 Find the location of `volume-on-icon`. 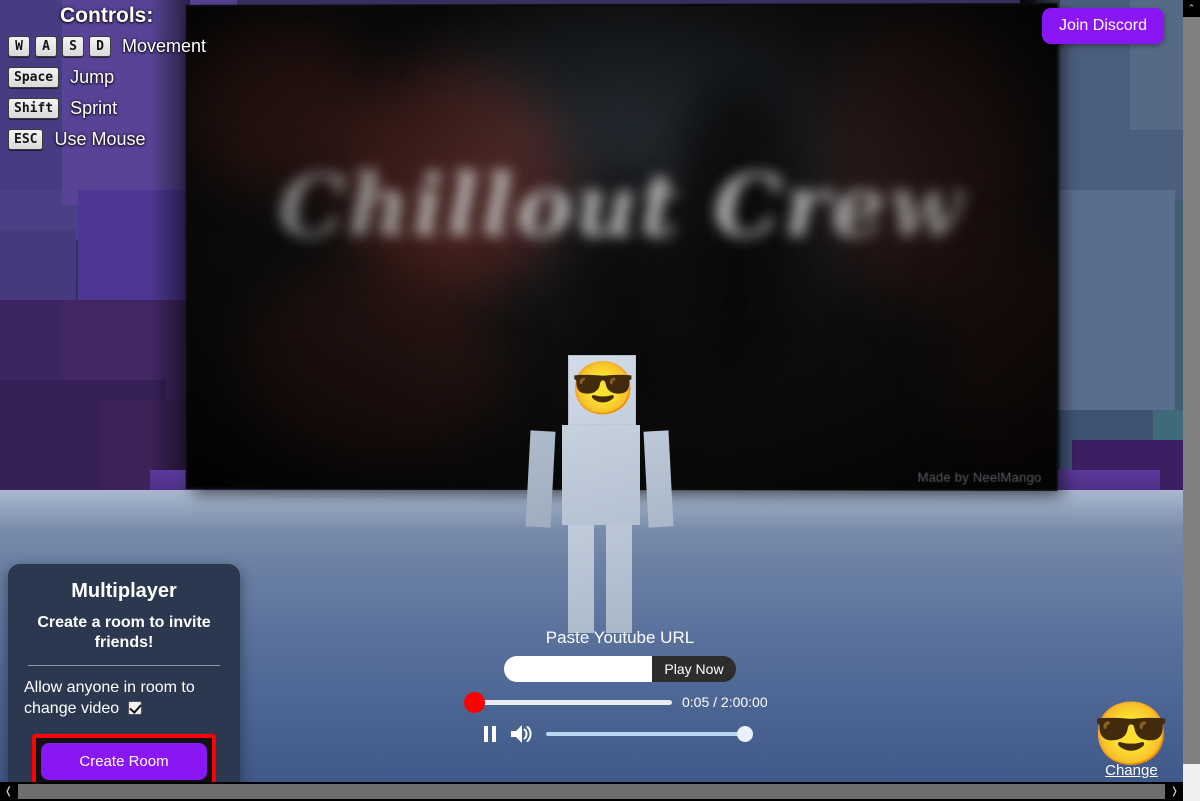

volume-on-icon is located at coordinates (521, 734).